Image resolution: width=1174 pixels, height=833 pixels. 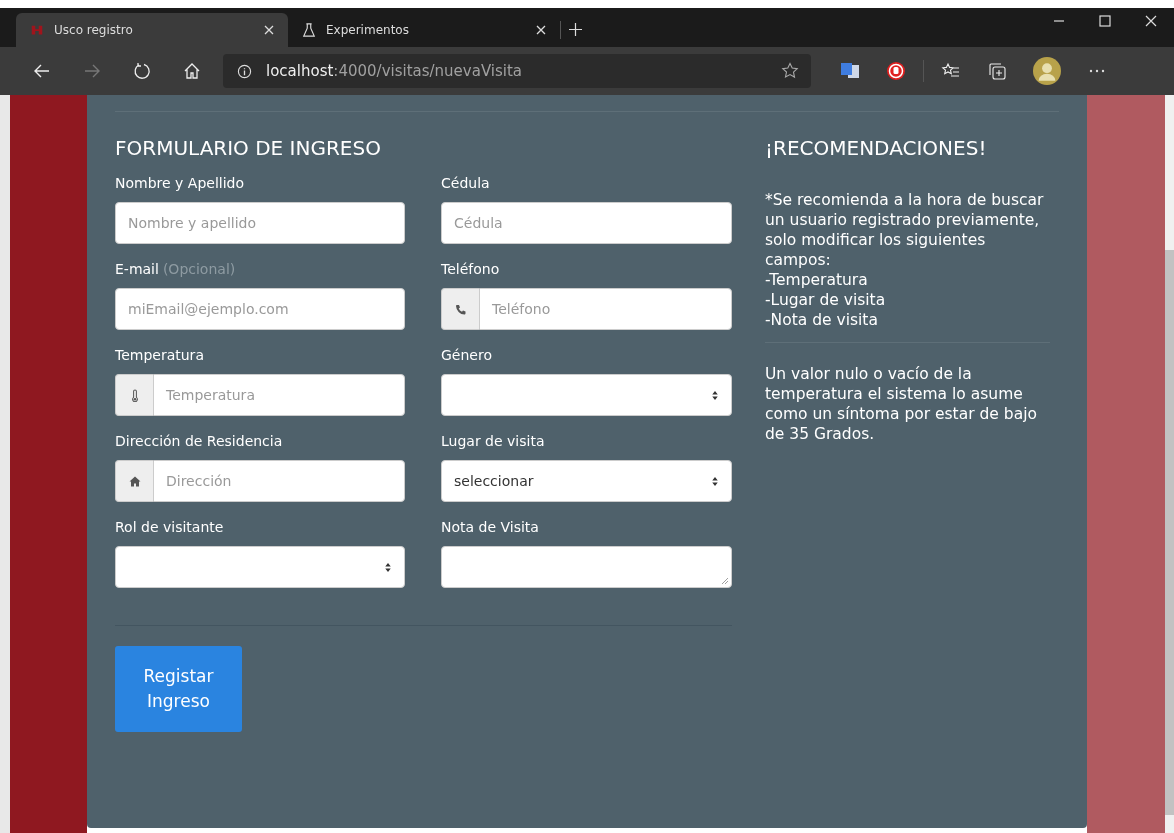 What do you see at coordinates (159, 355) in the screenshot?
I see `field-label: Temperatura` at bounding box center [159, 355].